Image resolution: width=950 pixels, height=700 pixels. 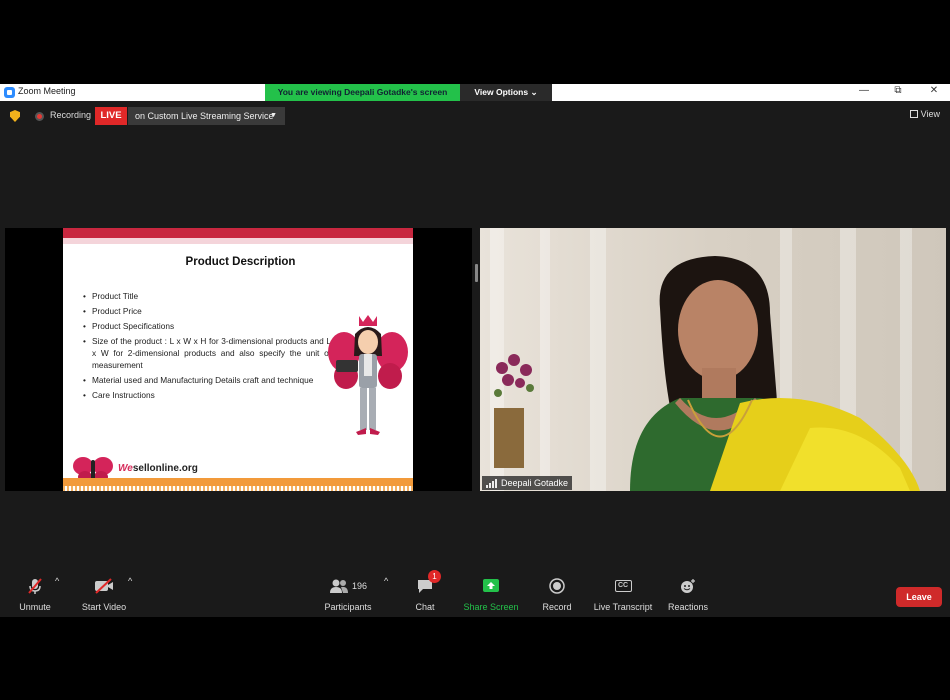 I want to click on view-options-button: View Options ⌄, so click(x=506, y=92).